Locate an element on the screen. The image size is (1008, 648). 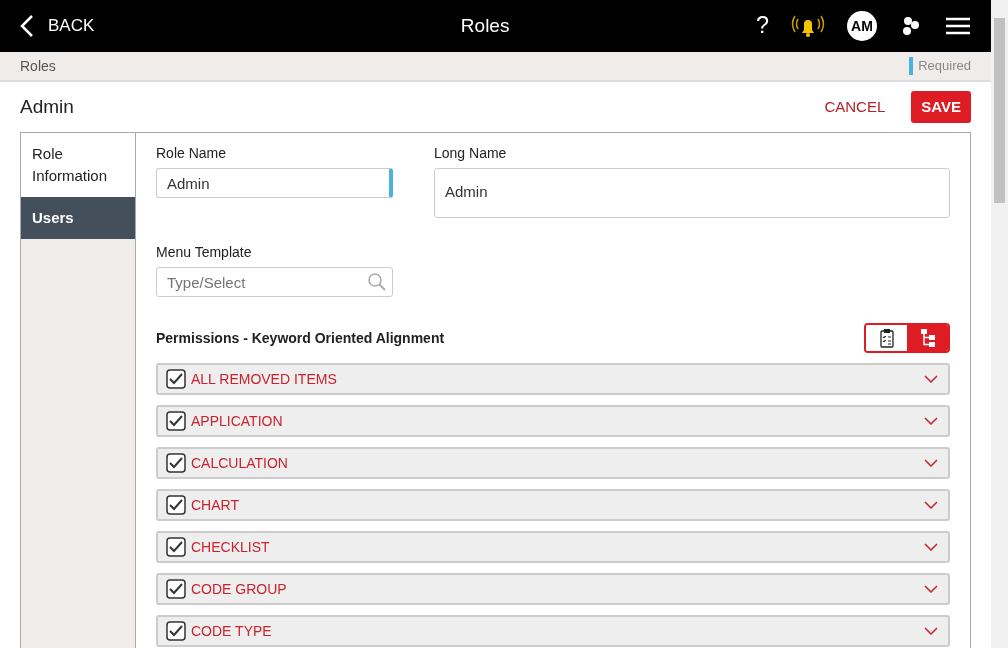
breadcrumb: Roles is located at coordinates (38, 66).